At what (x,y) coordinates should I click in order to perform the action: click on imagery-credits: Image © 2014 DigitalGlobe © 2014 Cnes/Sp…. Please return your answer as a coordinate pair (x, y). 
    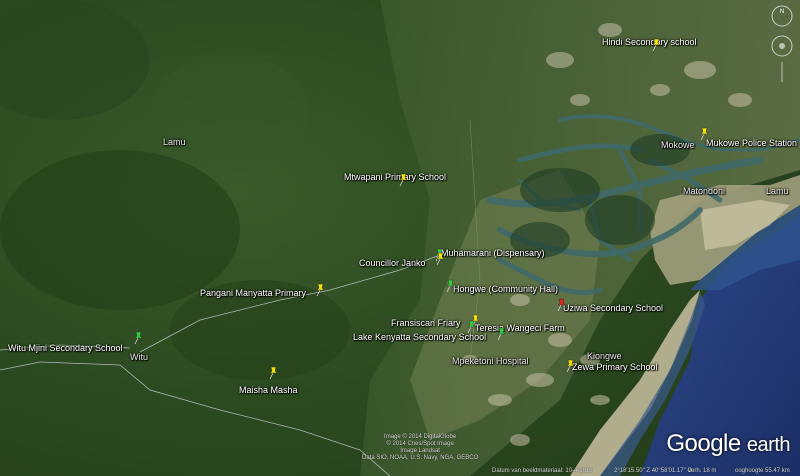
    Looking at the image, I should click on (420, 448).